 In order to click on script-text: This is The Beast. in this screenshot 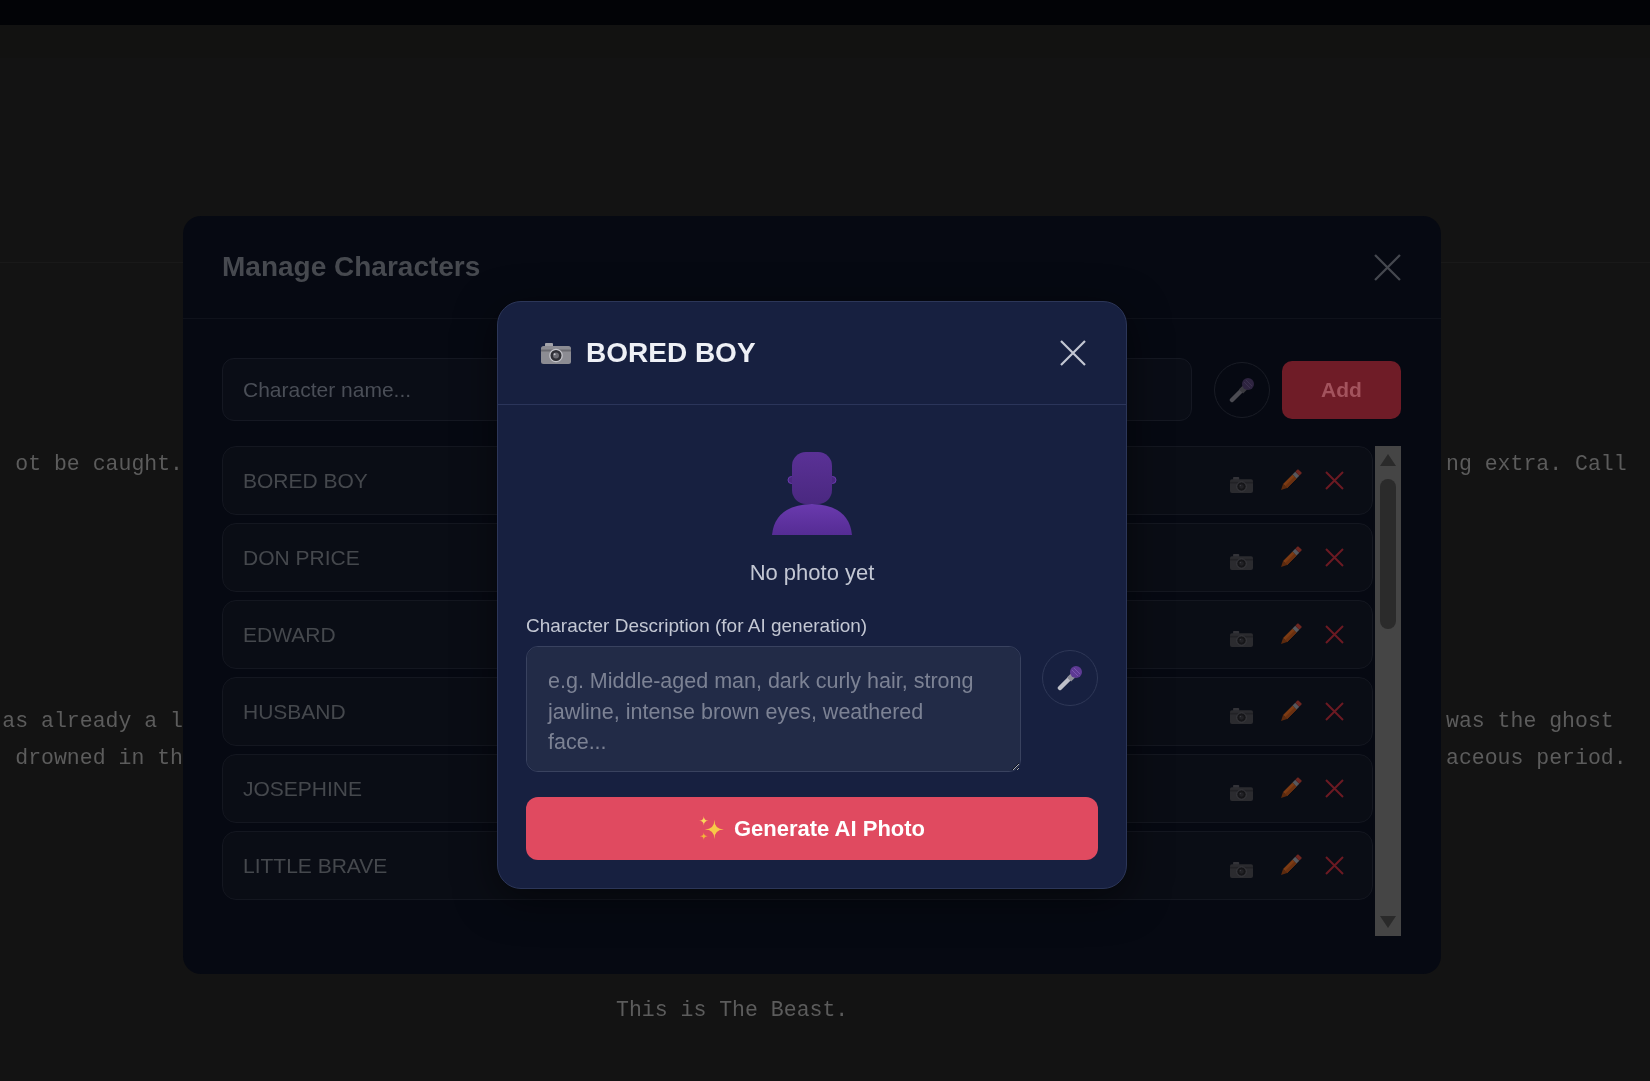, I will do `click(732, 1010)`.